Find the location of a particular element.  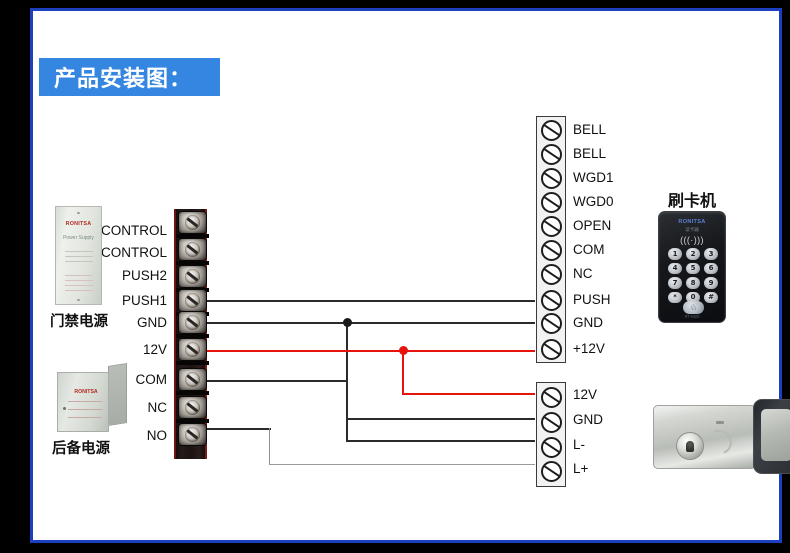

key-2: 2 is located at coordinates (693, 254).